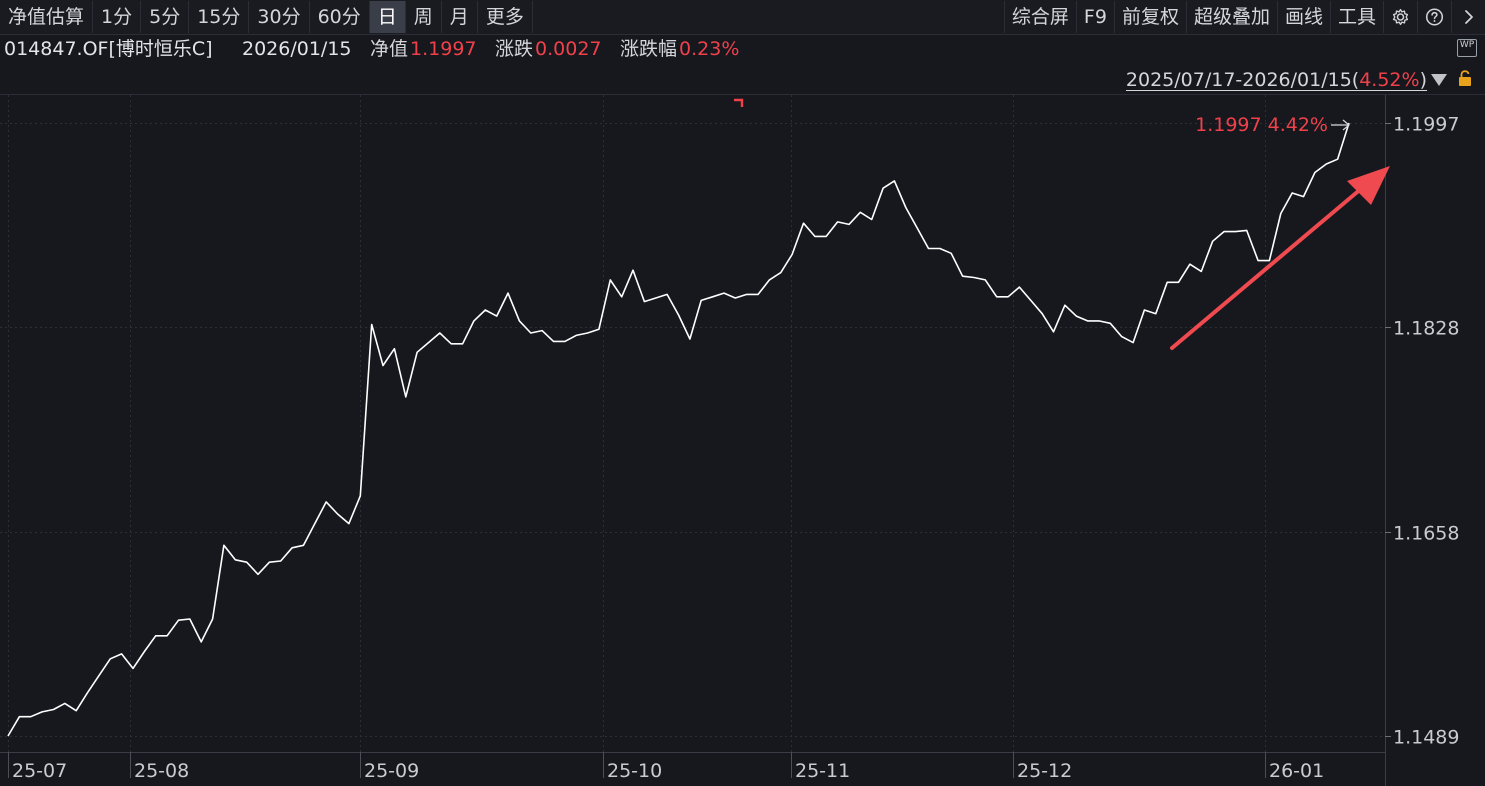 The width and height of the screenshot is (1485, 786). What do you see at coordinates (161, 771) in the screenshot?
I see `x-tick-label: 25-08` at bounding box center [161, 771].